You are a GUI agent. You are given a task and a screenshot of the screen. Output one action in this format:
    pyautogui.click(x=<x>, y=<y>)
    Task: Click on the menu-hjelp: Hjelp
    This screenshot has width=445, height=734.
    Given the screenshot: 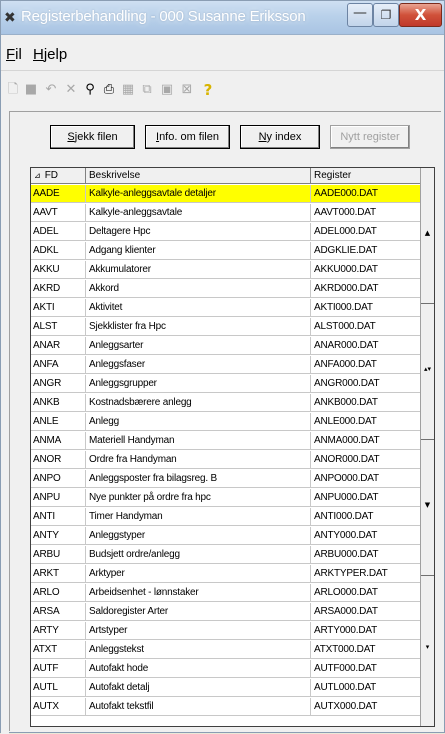 What is the action you would take?
    pyautogui.click(x=50, y=54)
    